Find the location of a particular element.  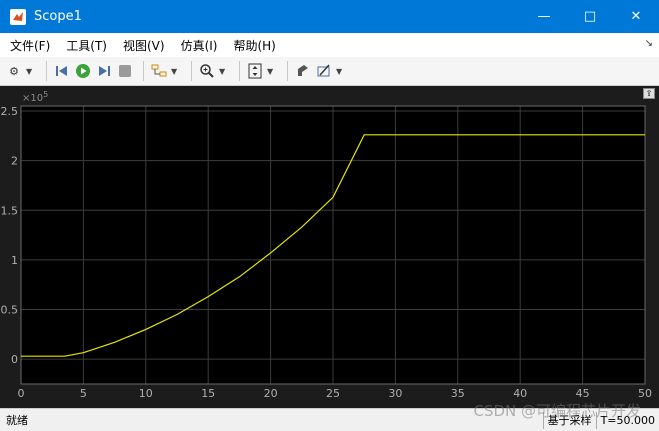

highlight-icon is located at coordinates (303, 71).